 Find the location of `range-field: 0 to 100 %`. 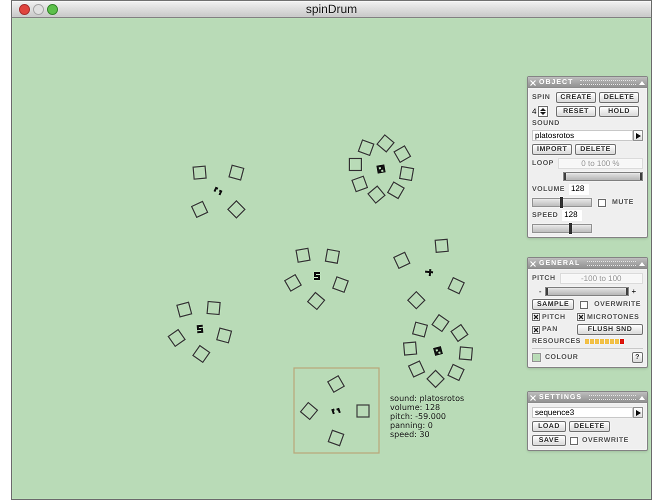

range-field: 0 to 100 % is located at coordinates (600, 163).